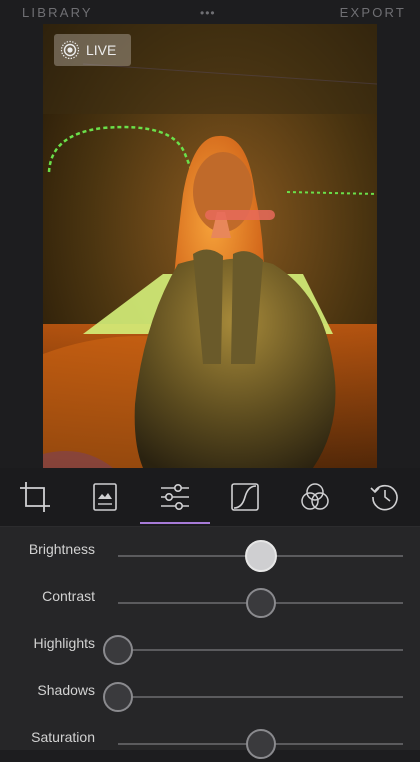  I want to click on brightness-slider-thumb, so click(260, 556).